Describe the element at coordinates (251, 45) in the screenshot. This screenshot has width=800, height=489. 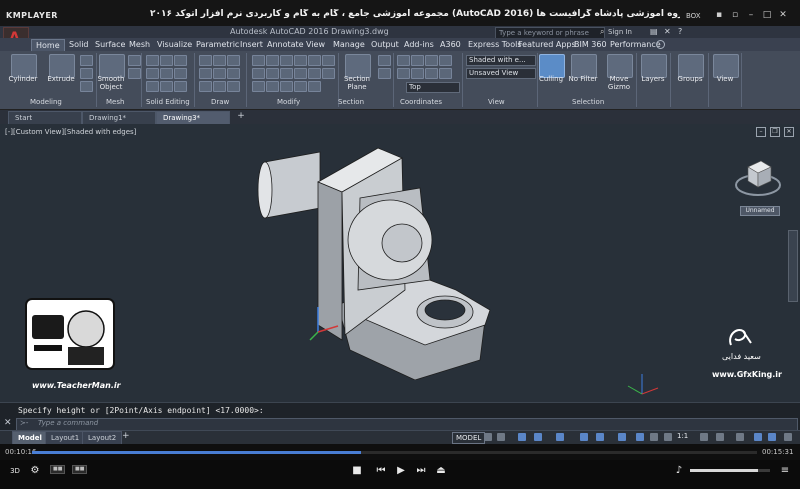
I see `tab-insert: Insert` at that location.